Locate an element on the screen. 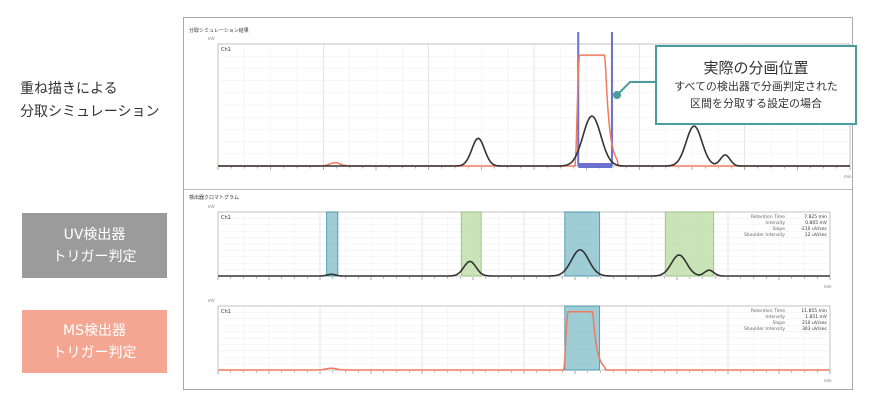 This screenshot has height=404, width=873. fraction-bar is located at coordinates (595, 165).